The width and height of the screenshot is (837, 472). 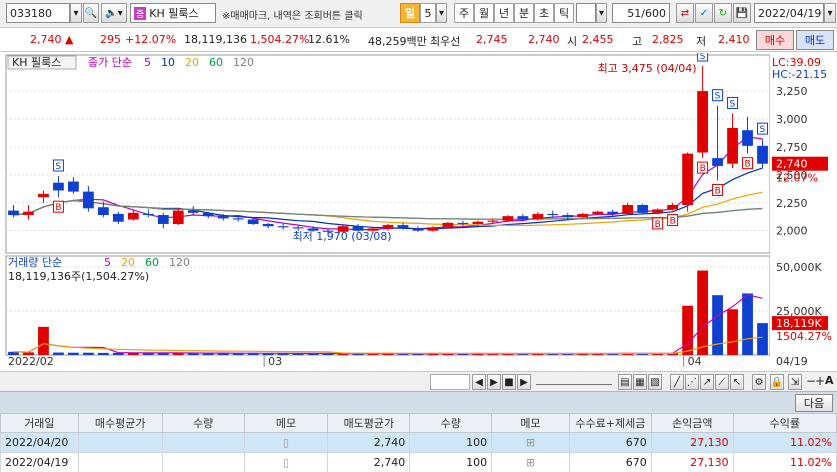 I want to click on col-buy-memo: 메모, so click(x=286, y=423).